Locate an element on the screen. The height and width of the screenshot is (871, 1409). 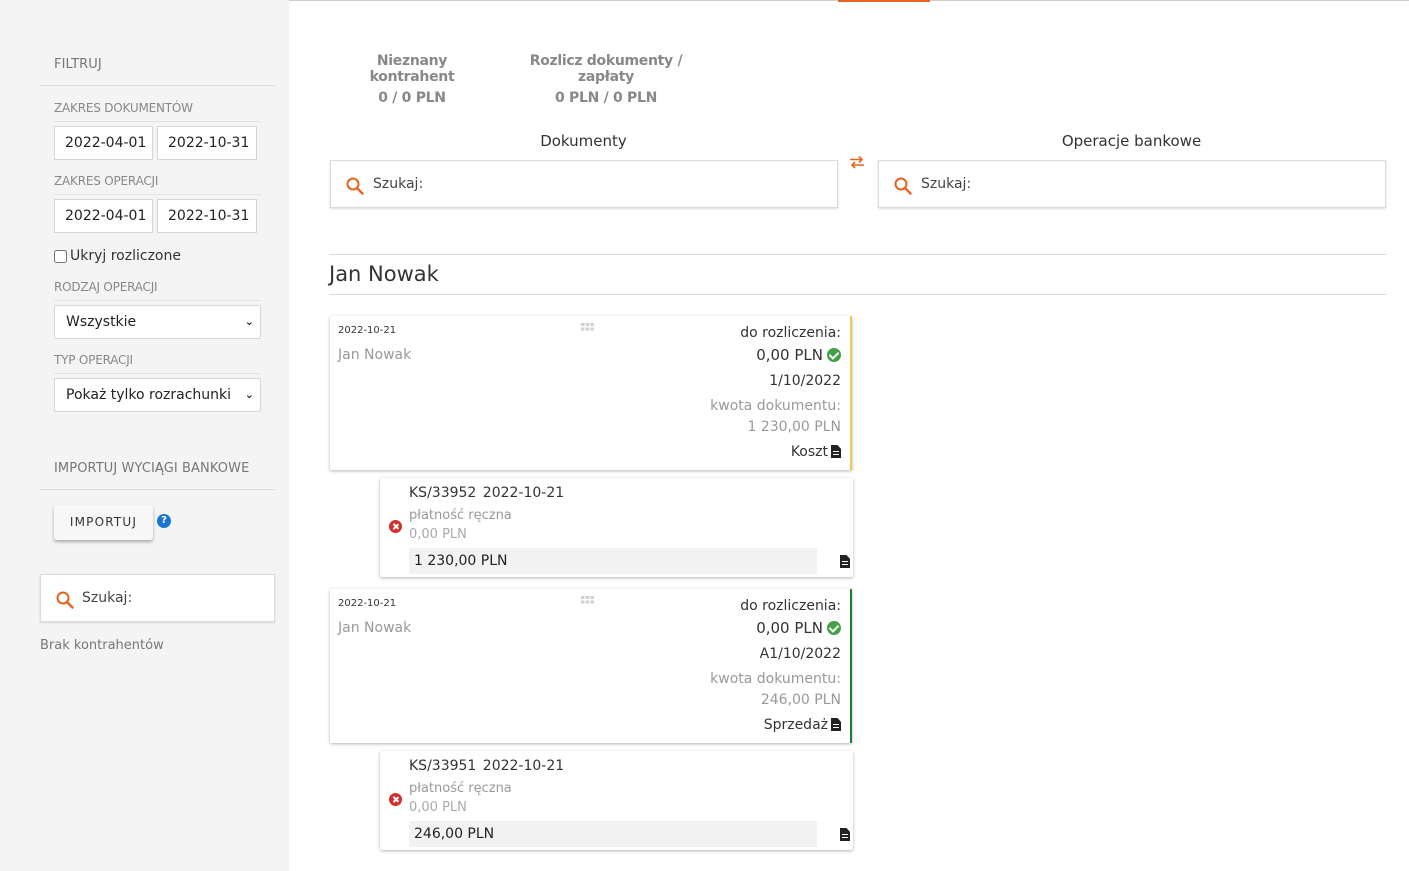
op-type-value: Pokaż tylko rozrachunki is located at coordinates (149, 395).